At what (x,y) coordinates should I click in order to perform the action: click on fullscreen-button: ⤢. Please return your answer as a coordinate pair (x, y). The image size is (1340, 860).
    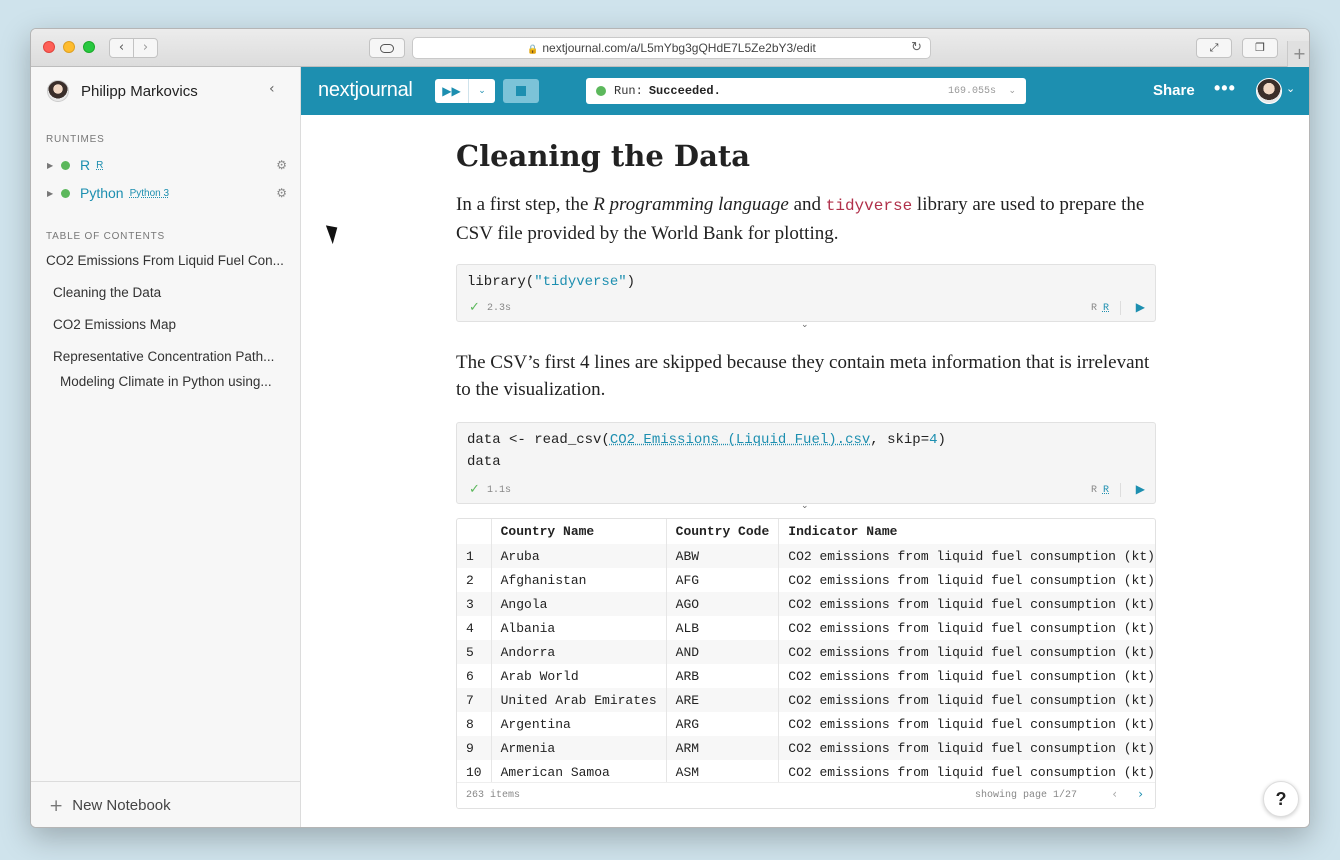
    Looking at the image, I should click on (1214, 48).